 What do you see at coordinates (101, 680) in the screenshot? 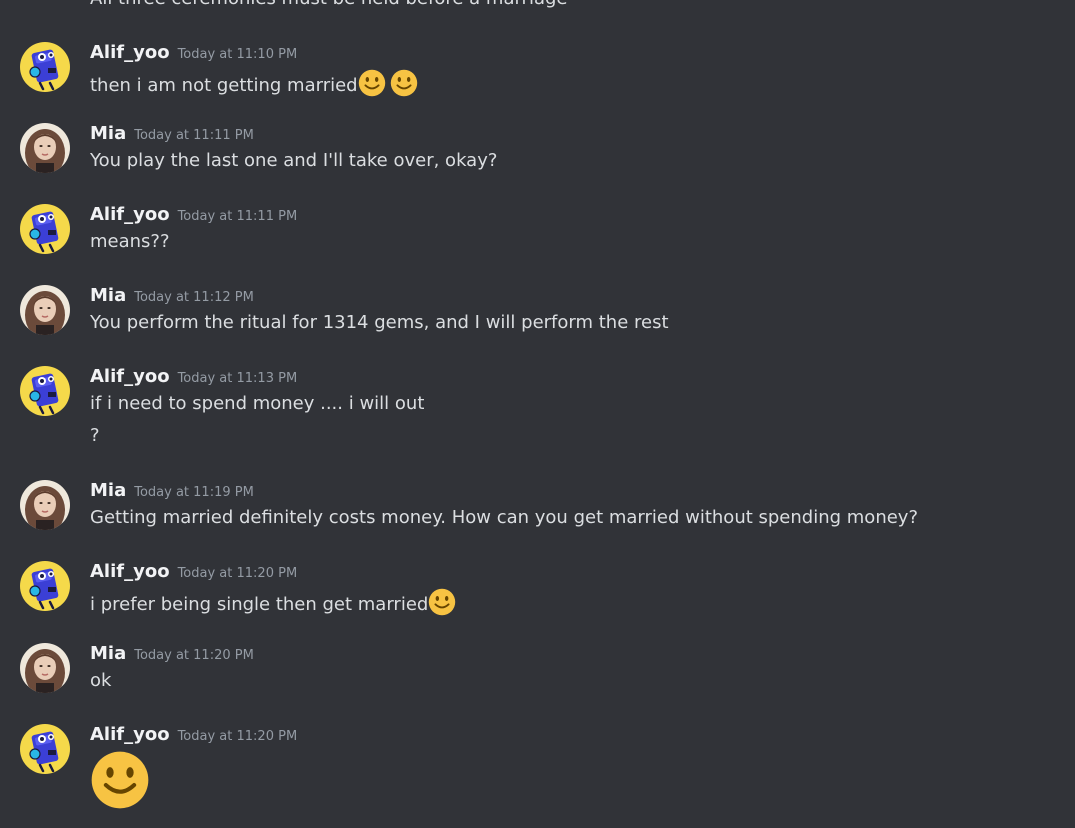
I see `message-text: ok` at bounding box center [101, 680].